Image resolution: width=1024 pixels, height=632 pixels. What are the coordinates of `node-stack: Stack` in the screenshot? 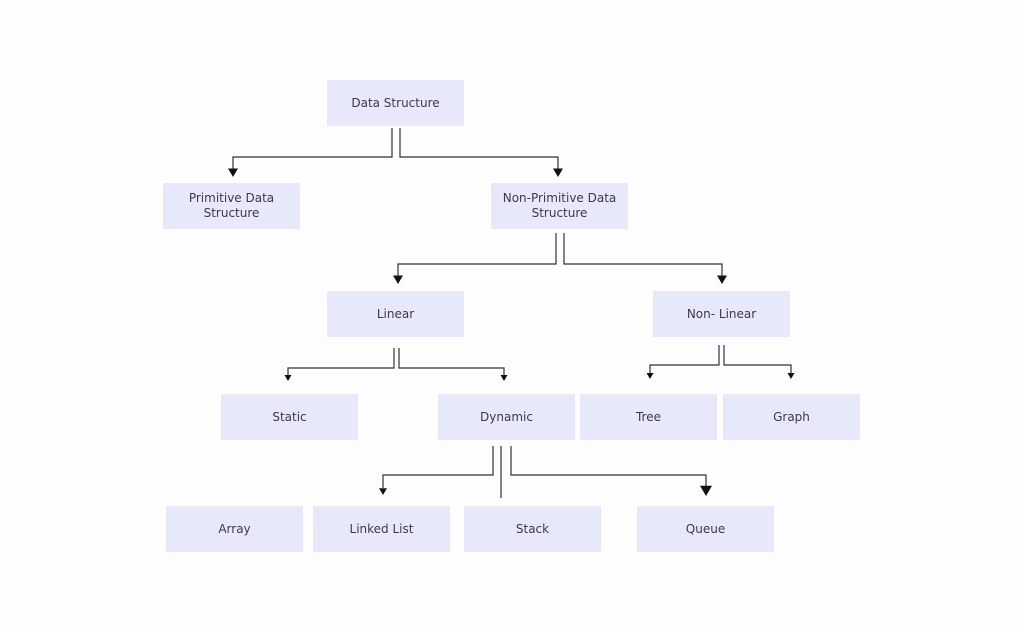 It's located at (532, 529).